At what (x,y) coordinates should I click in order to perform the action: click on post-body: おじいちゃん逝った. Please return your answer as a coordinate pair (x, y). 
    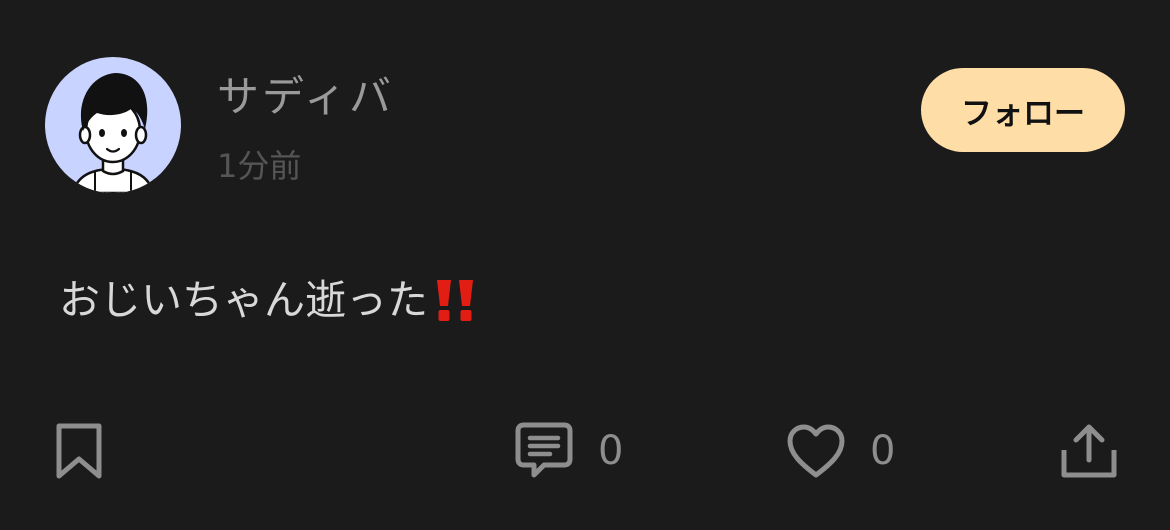
    Looking at the image, I should click on (243, 300).